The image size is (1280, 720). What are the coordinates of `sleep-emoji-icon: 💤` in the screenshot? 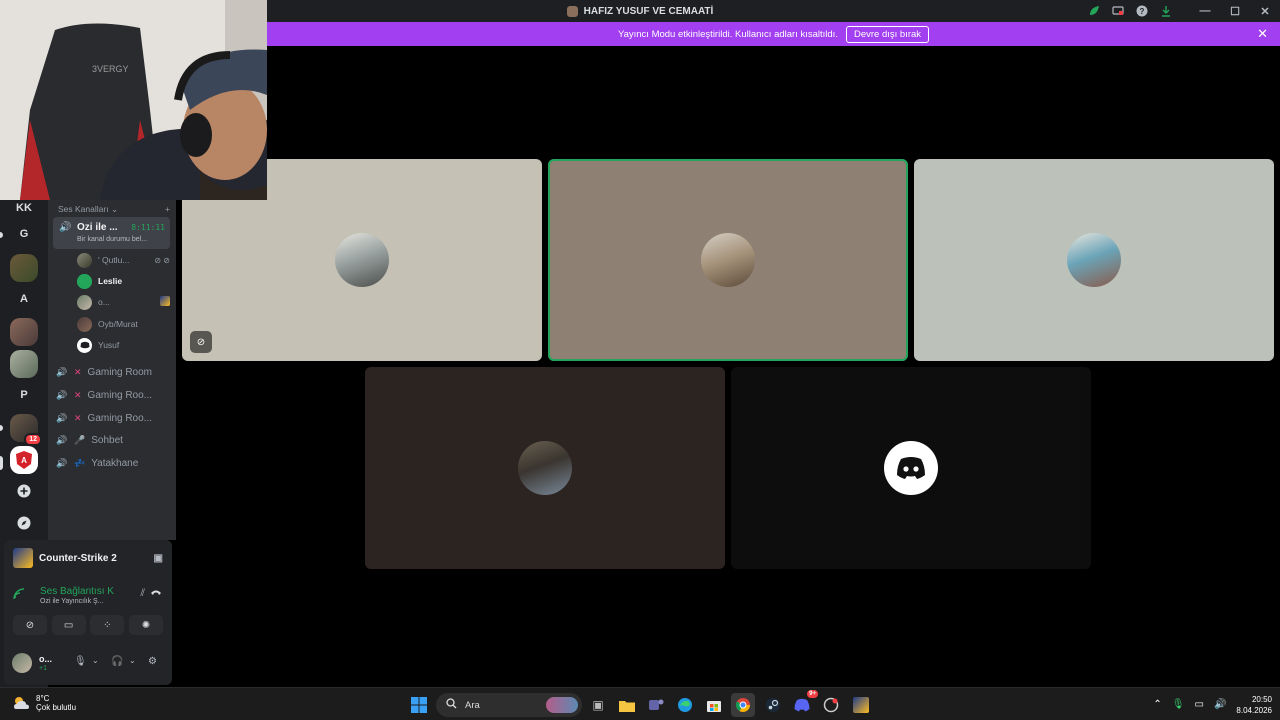 It's located at (80, 462).